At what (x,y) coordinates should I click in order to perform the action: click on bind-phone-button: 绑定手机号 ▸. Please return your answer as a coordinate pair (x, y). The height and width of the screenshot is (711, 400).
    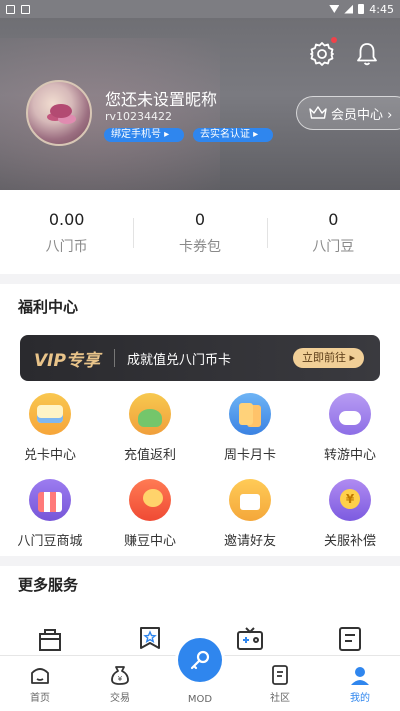
    Looking at the image, I should click on (144, 135).